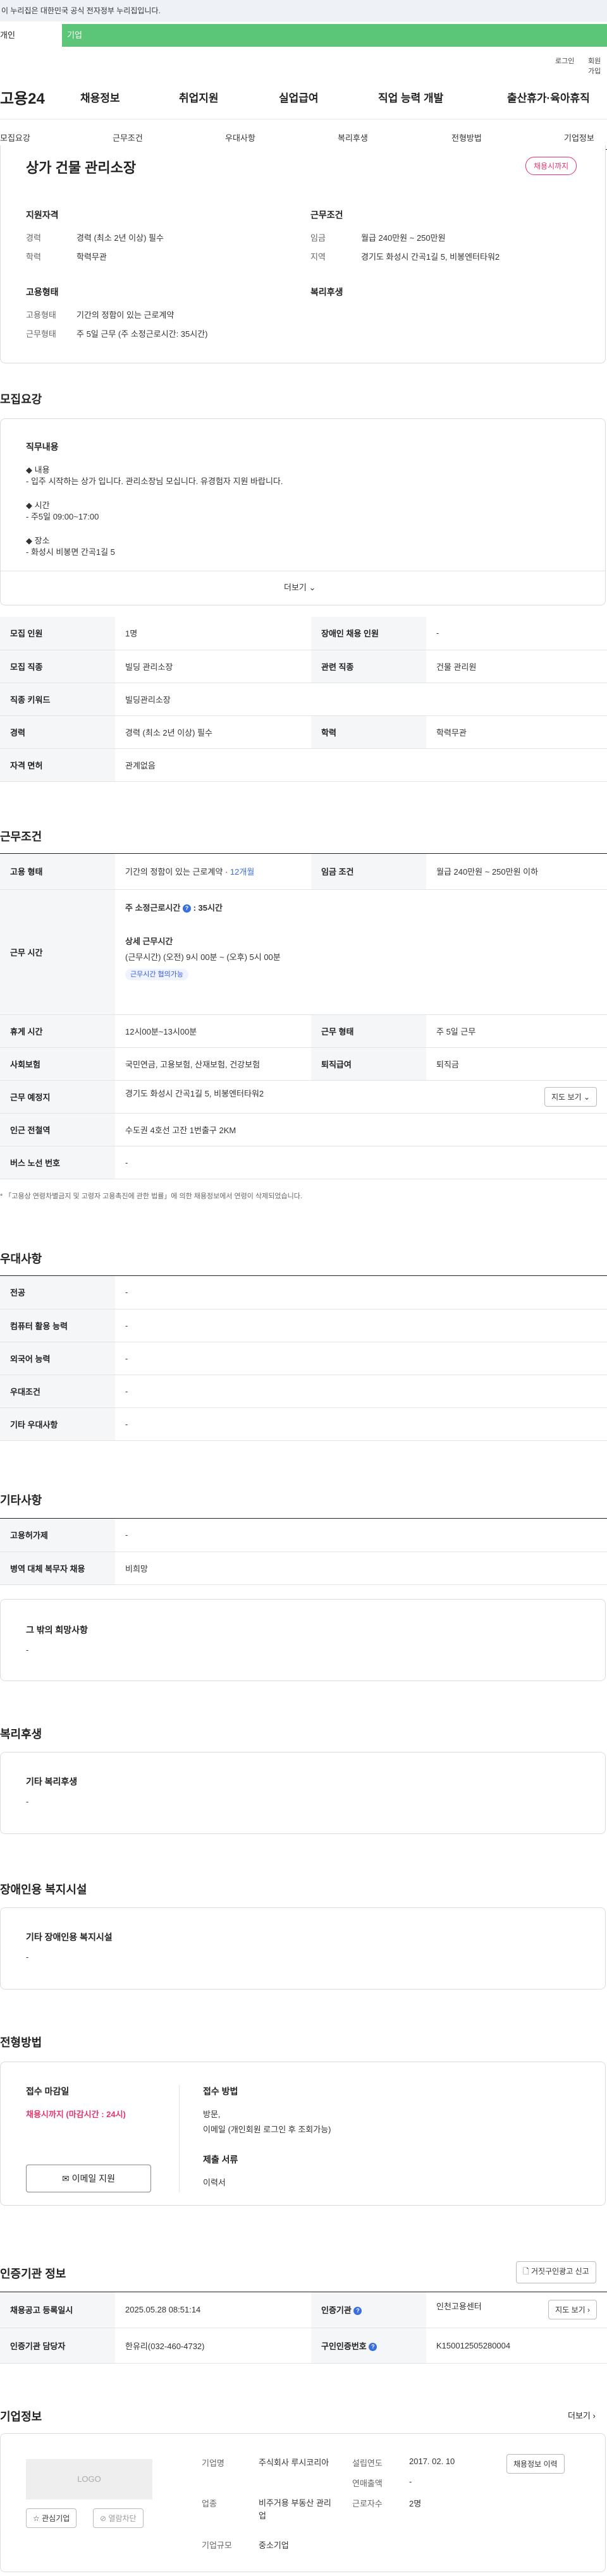 This screenshot has height=2576, width=607. I want to click on table-cell: 2025.05.28 08:51:14, so click(213, 2310).